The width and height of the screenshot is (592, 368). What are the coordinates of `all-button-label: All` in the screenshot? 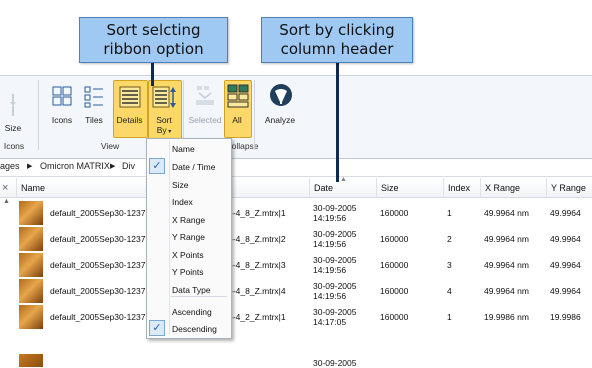 It's located at (237, 120).